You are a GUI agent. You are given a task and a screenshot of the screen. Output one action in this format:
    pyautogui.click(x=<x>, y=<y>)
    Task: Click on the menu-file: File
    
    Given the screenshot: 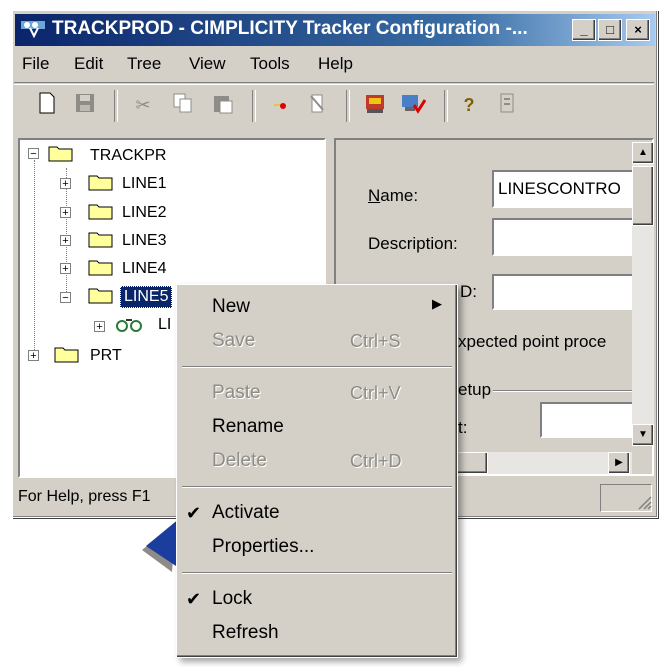 What is the action you would take?
    pyautogui.click(x=35, y=64)
    